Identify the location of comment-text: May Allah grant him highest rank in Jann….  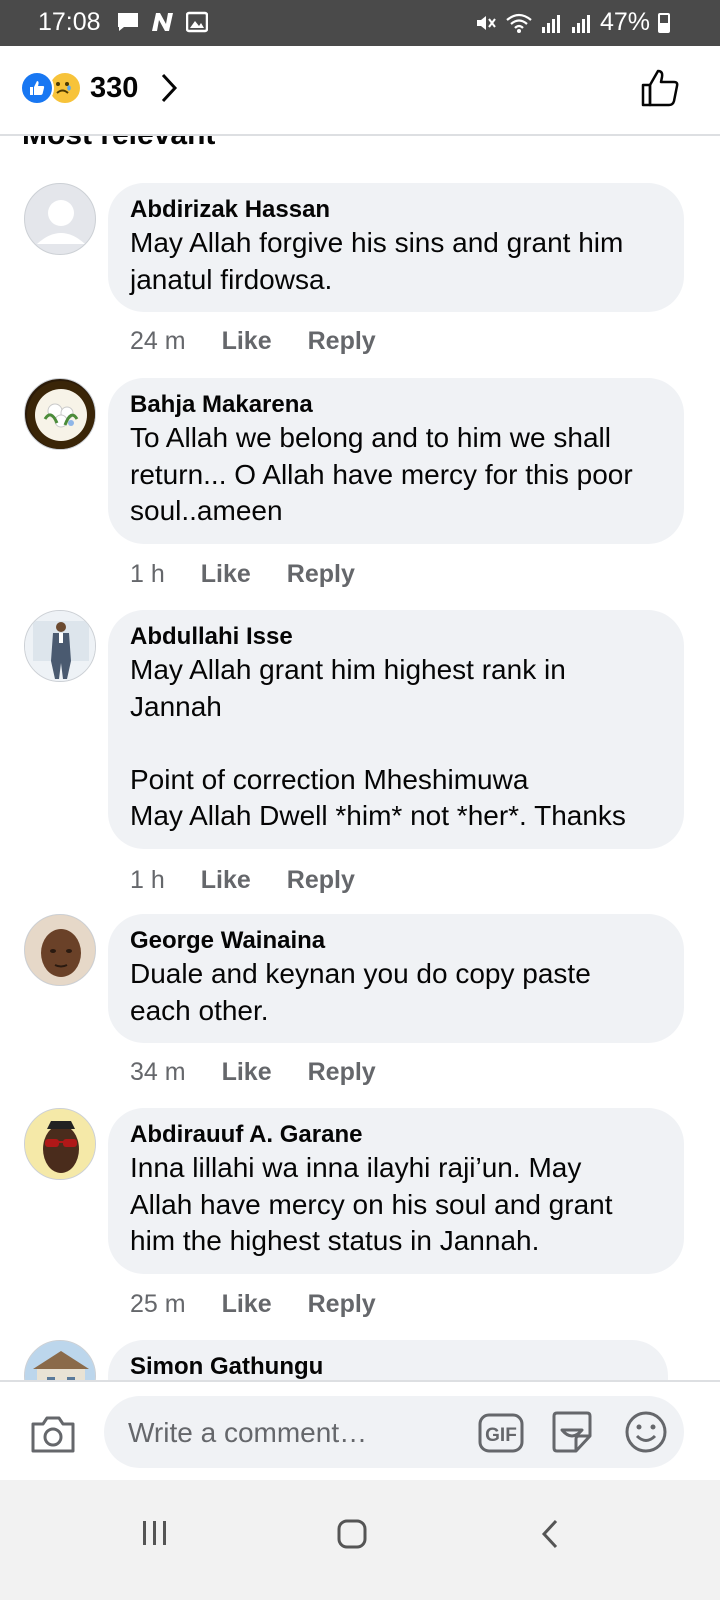
(378, 742).